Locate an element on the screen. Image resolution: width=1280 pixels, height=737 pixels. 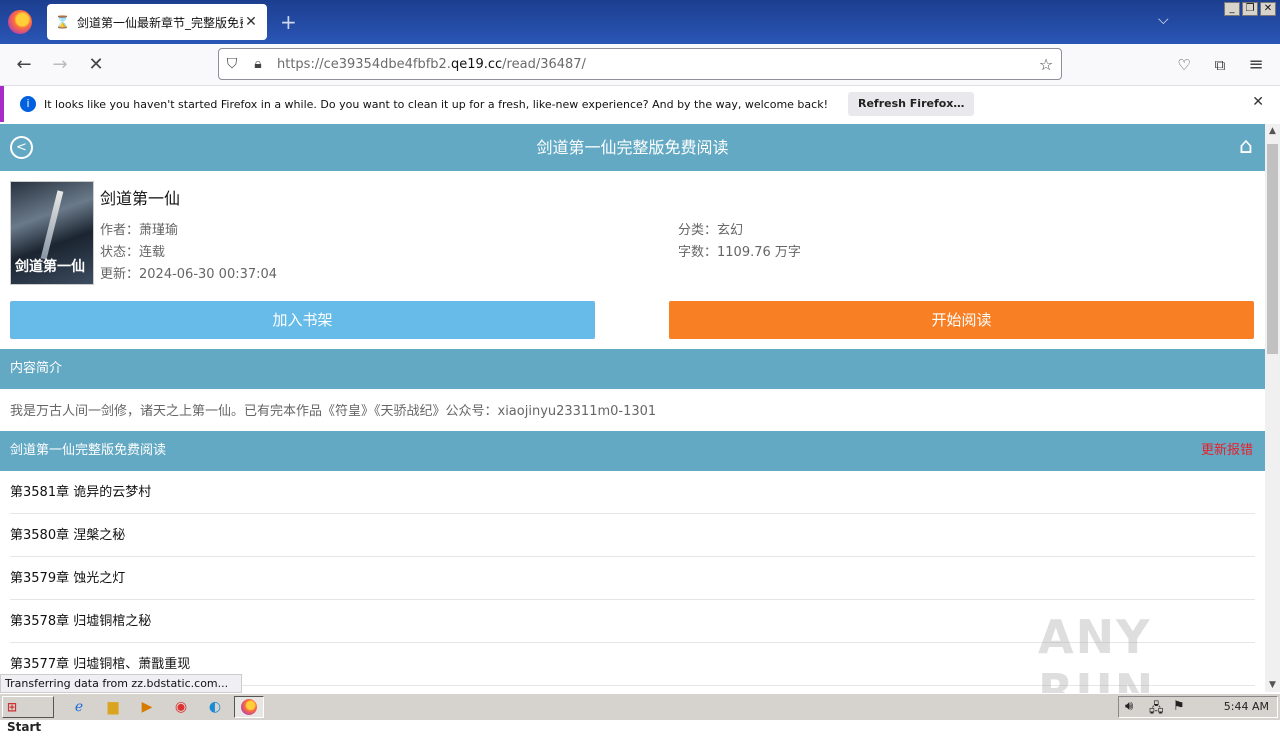
header-title: 剑道第一仙完整版免费阅读 is located at coordinates (632, 147).